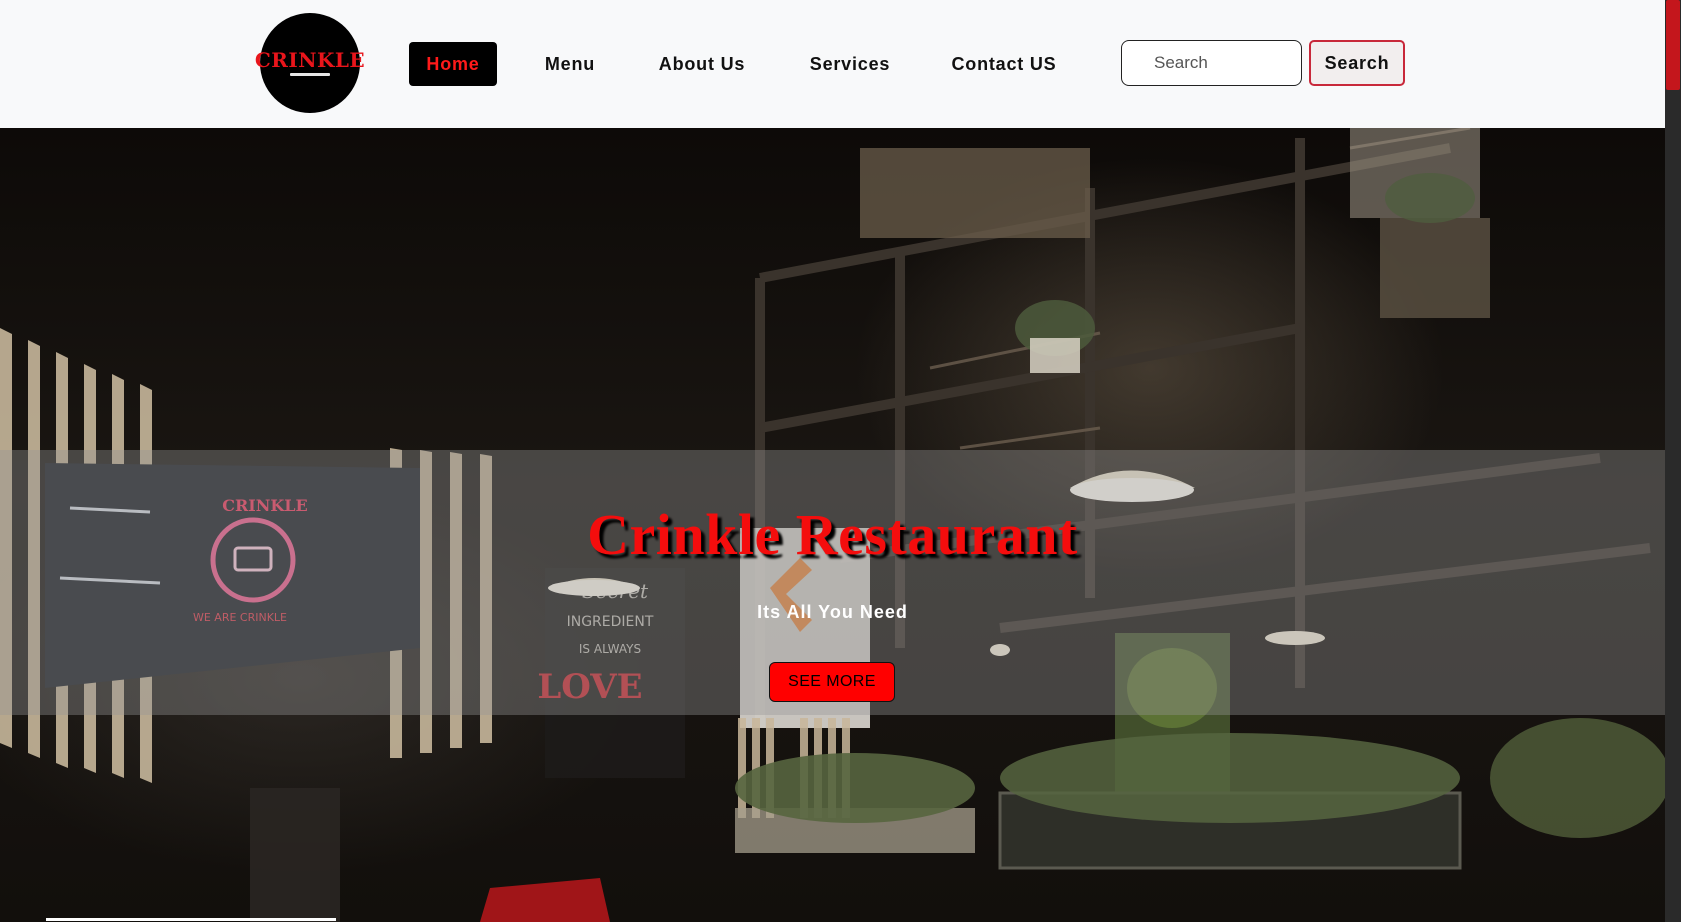 The image size is (1681, 922). What do you see at coordinates (832, 612) in the screenshot?
I see `hero-subtitle: Its All You Need` at bounding box center [832, 612].